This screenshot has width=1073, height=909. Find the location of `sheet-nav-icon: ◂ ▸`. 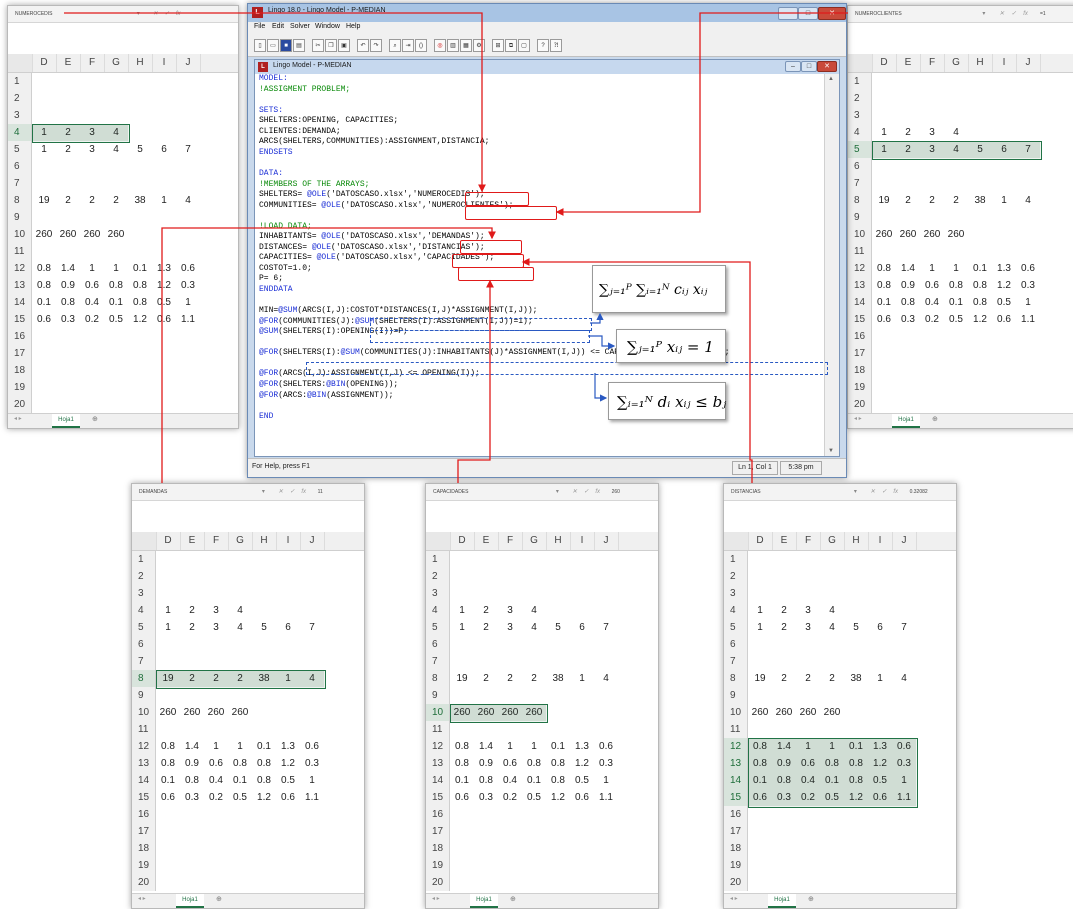

sheet-nav-icon: ◂ ▸ is located at coordinates (858, 418).